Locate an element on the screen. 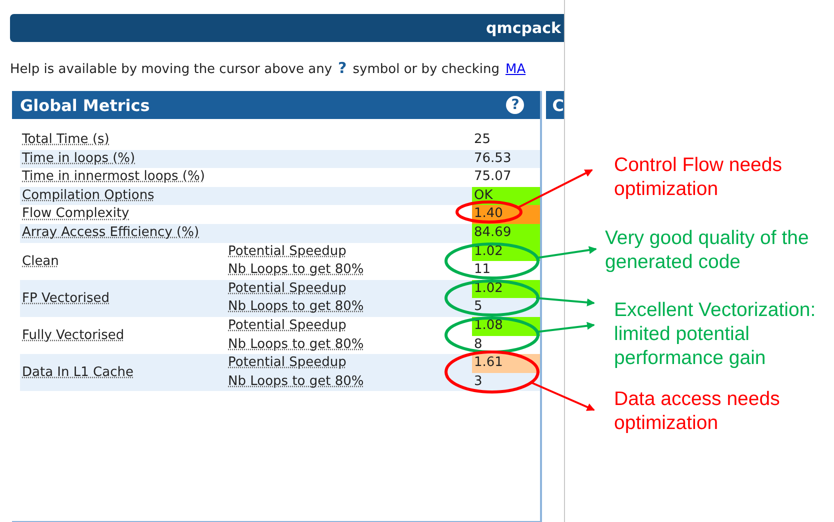  annotation-text: Excellent Vectorization: limited potential performance gain is located at coordinates (715, 334).